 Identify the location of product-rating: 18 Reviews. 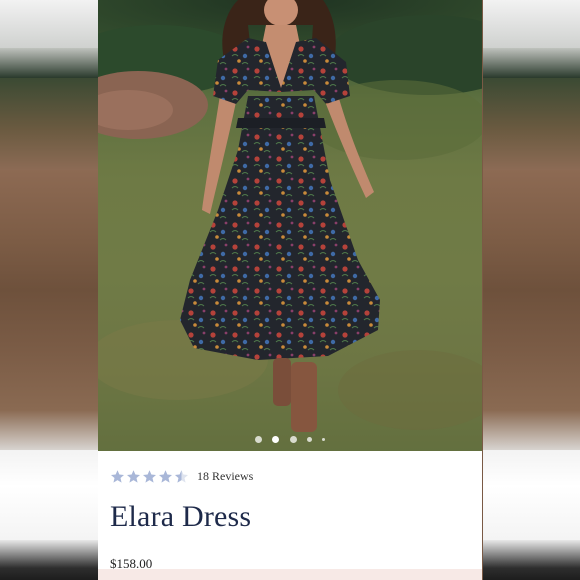
(181, 476).